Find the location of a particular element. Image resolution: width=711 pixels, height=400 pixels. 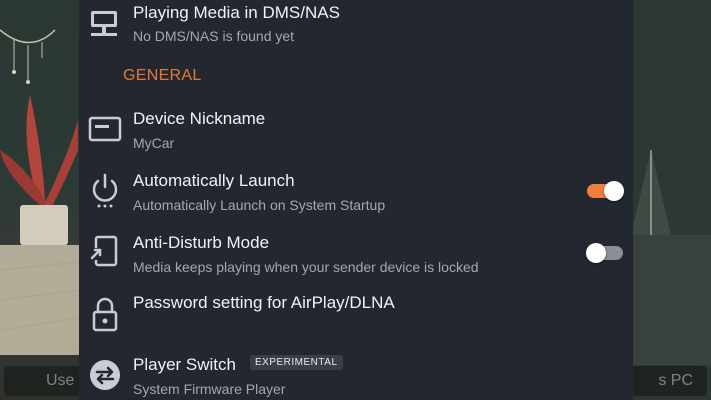

dms-nas-subtitle: No DMS/NAS is found yet is located at coordinates (214, 36).